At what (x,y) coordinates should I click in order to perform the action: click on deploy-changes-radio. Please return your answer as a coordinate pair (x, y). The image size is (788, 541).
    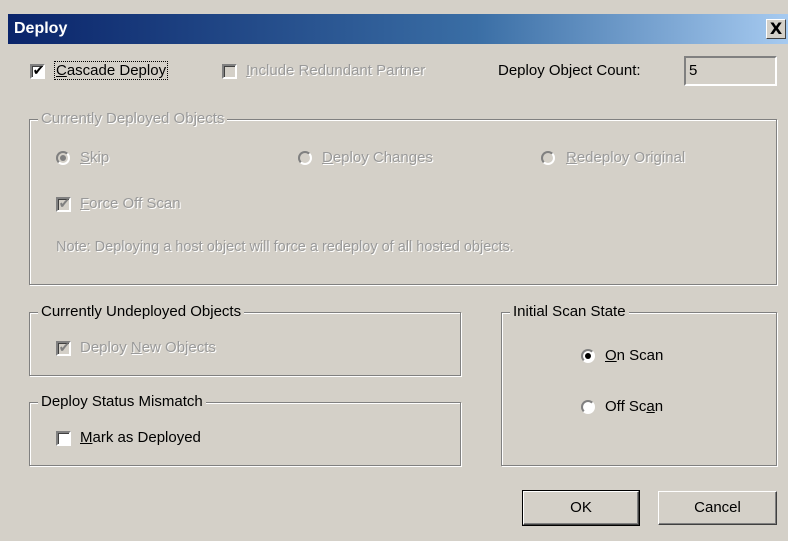
    Looking at the image, I should click on (305, 158).